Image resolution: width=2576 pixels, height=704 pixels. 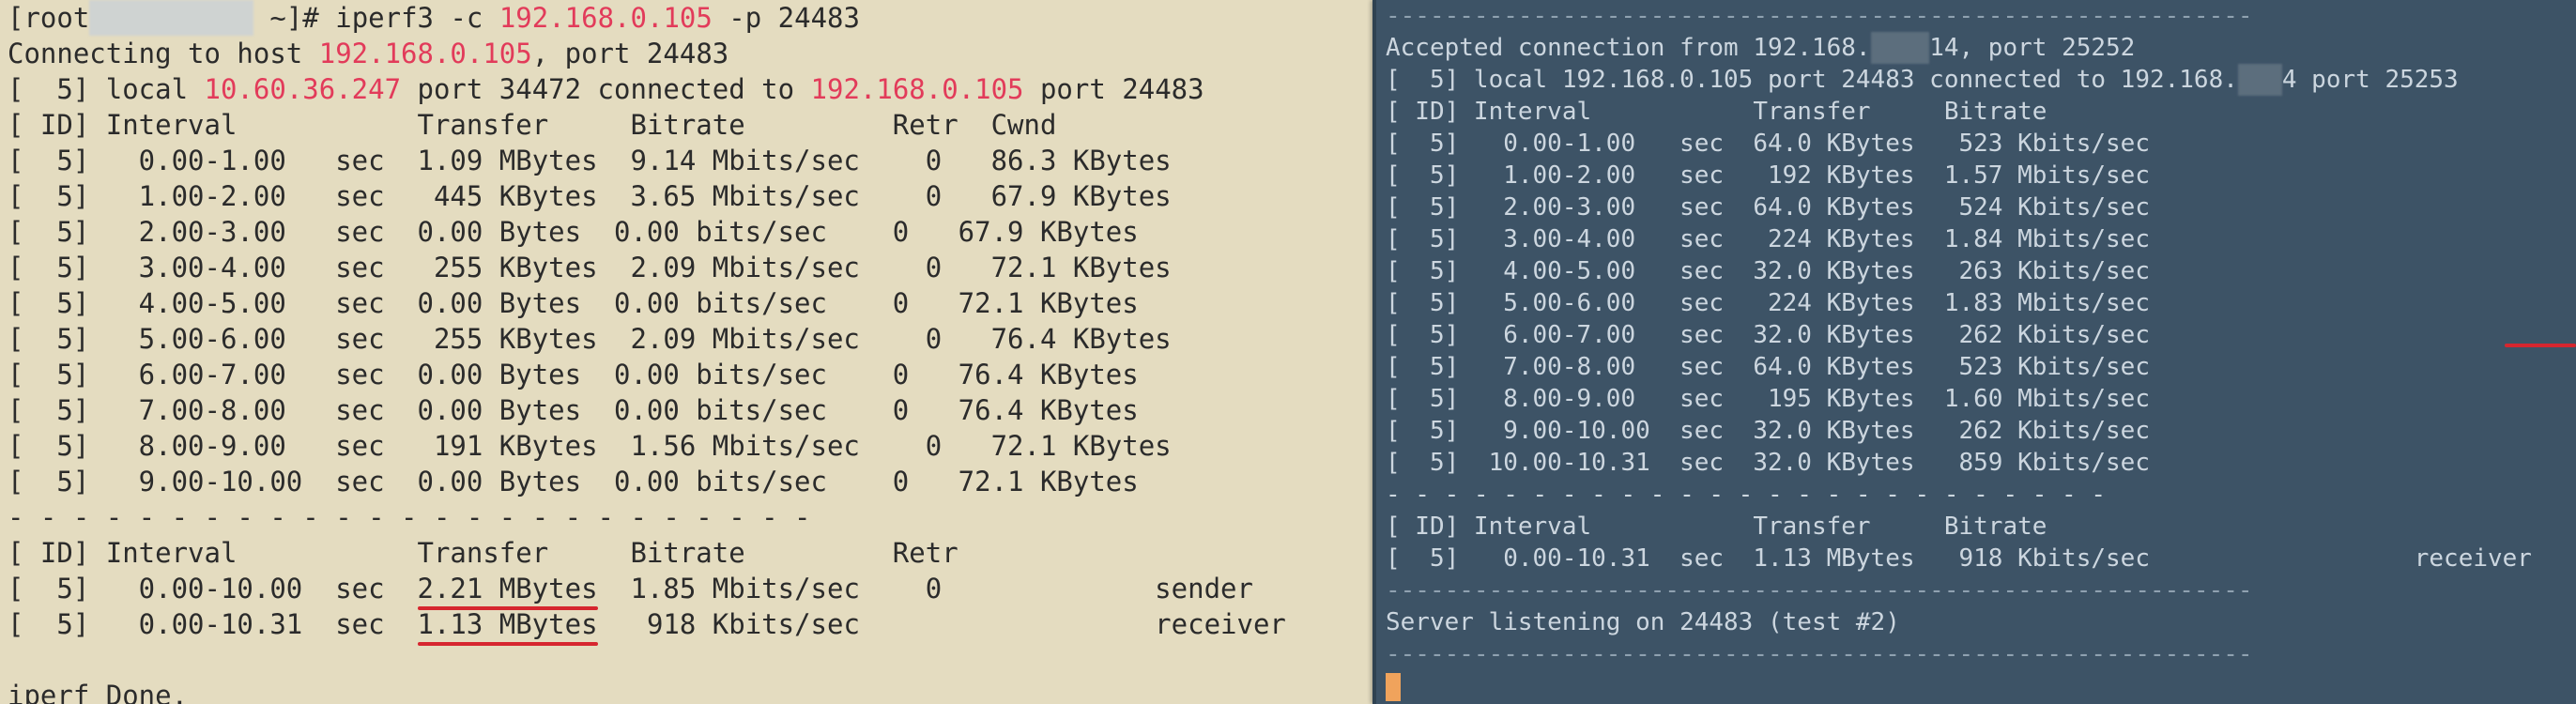 I want to click on underlined-transfer: 2.21 MBytes, so click(x=507, y=591).